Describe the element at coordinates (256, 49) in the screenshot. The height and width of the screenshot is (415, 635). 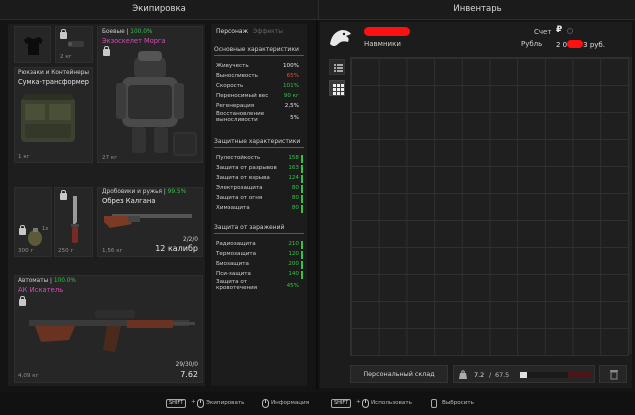
I see `section-basic-title: Основные характеристики` at that location.